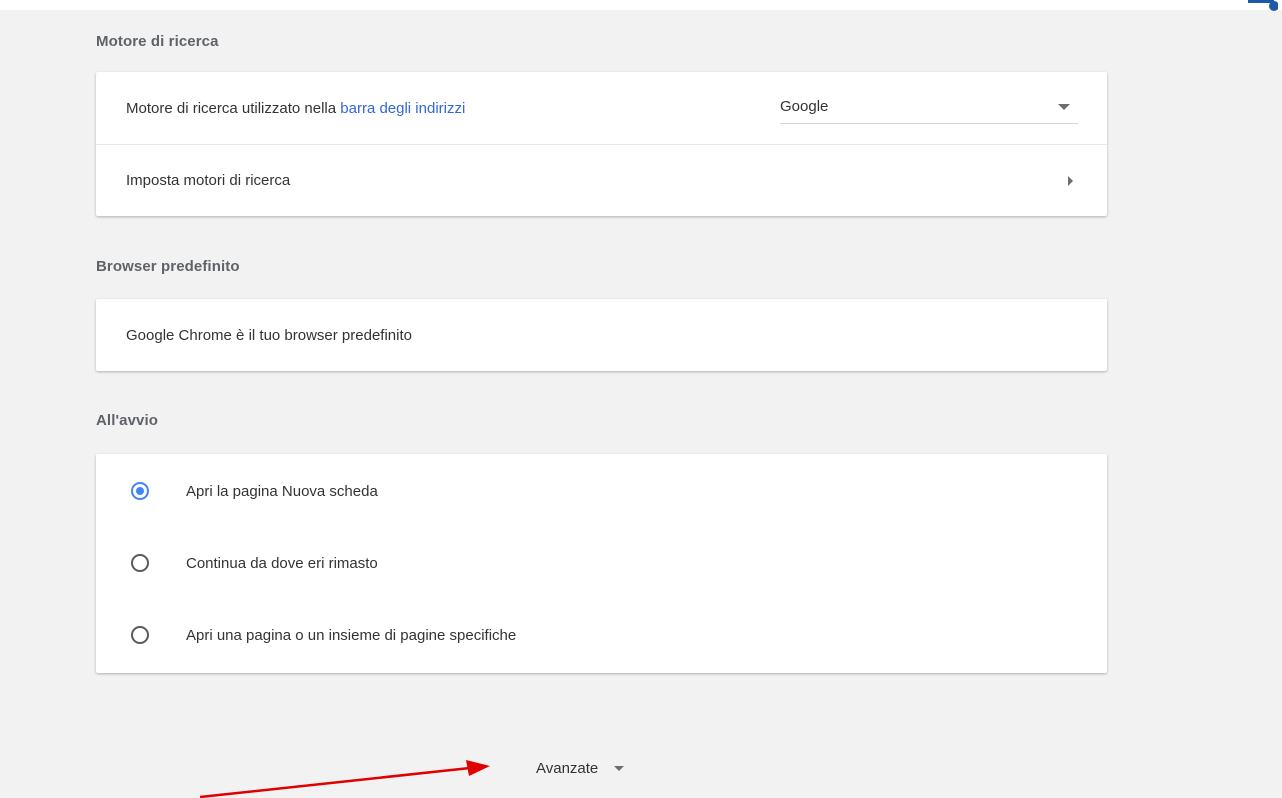  I want to click on manage-search-engines-label: Imposta motori di ricerca, so click(208, 180).